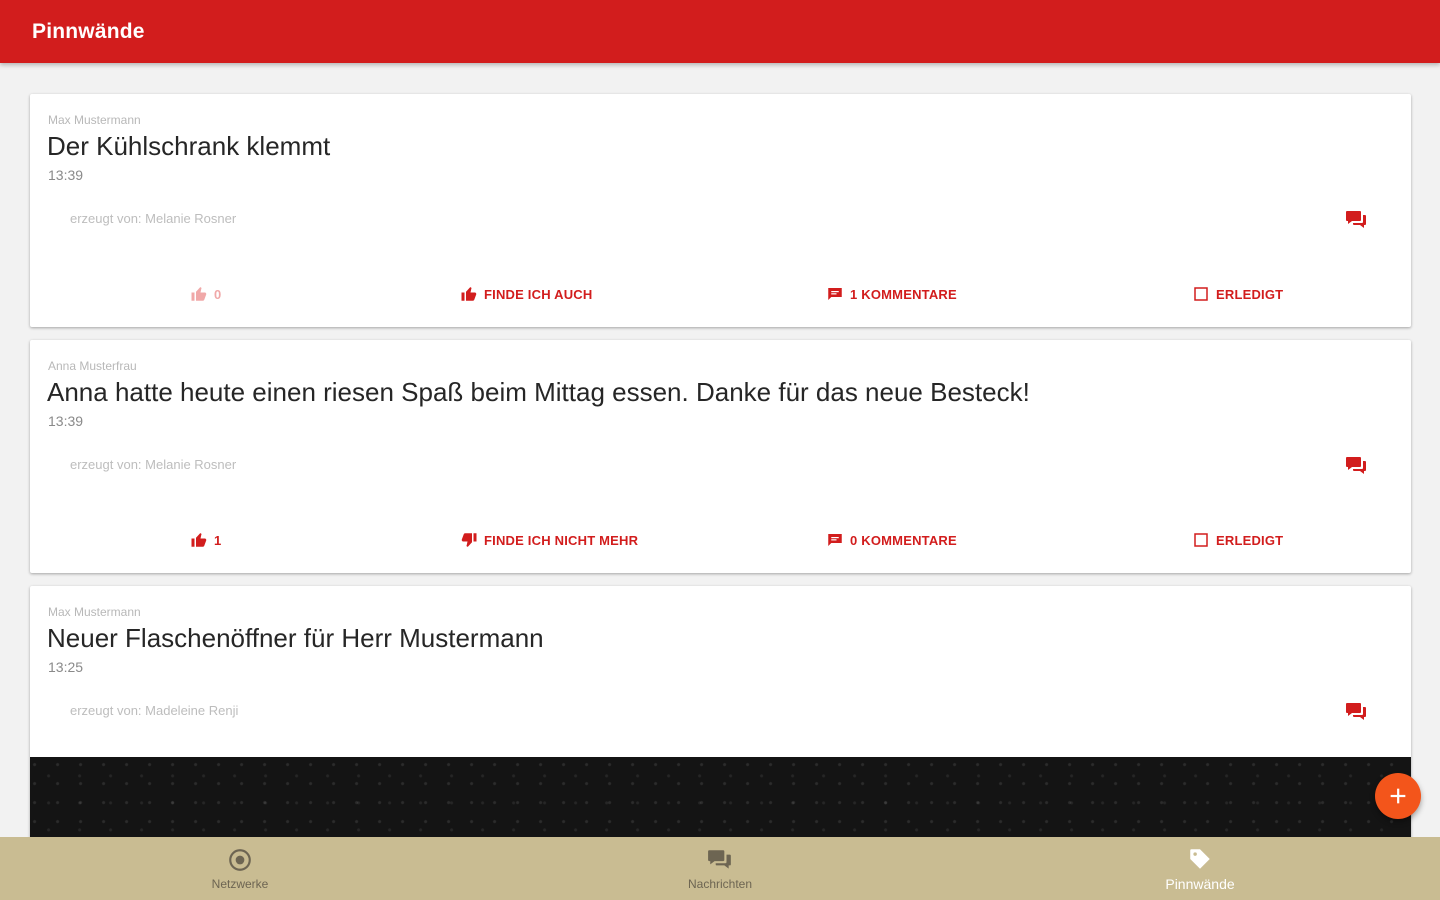 This screenshot has height=900, width=1440. What do you see at coordinates (561, 540) in the screenshot?
I see `unlike-button-label: FINDE ICH NICHT MEHR` at bounding box center [561, 540].